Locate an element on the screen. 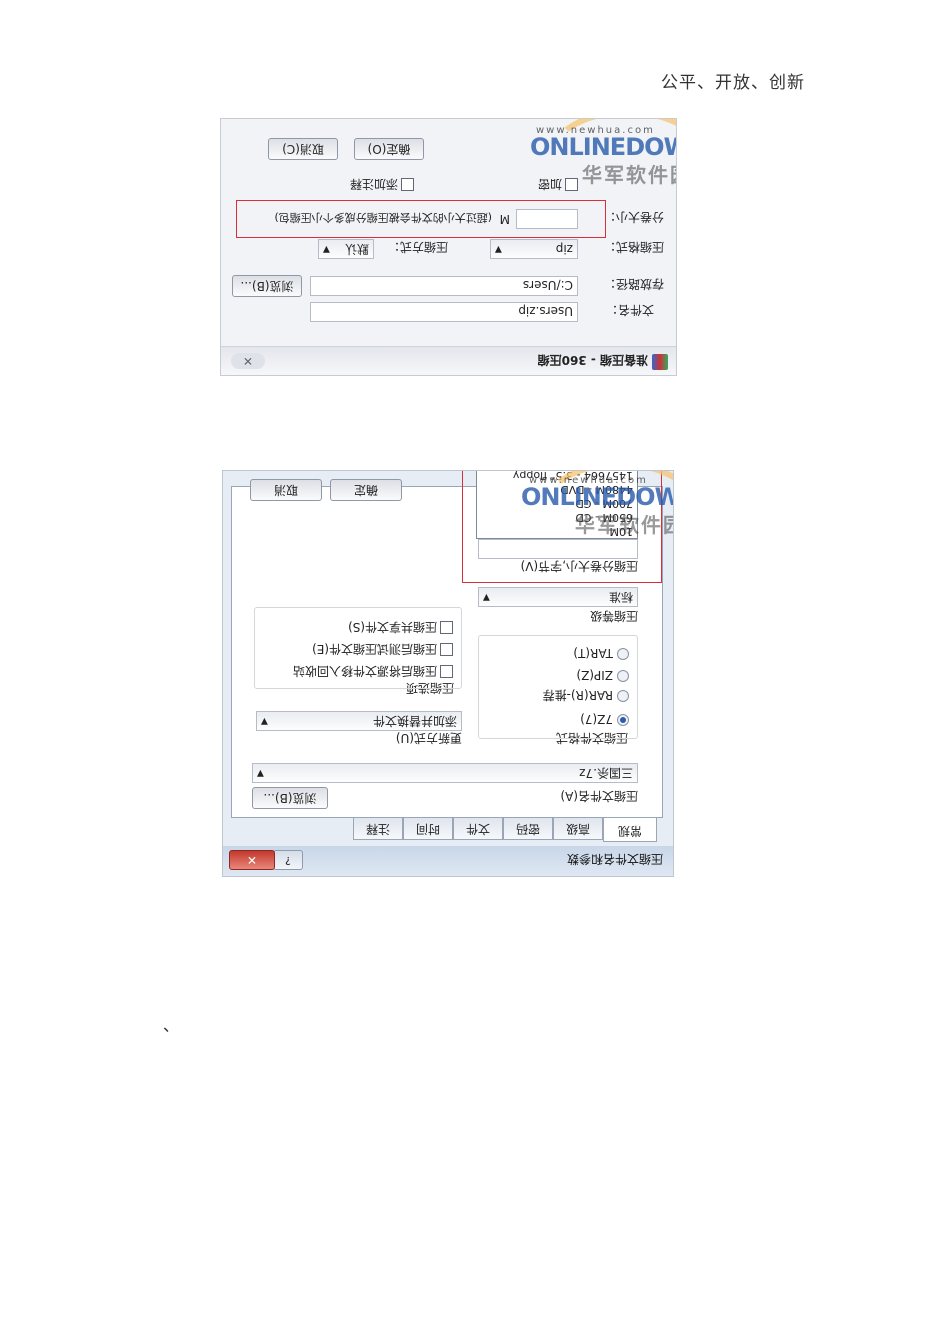 Image resolution: width=950 pixels, height=1344 pixels. option-recycle-checkbox: 压缩后将源文件移入回收站 is located at coordinates (373, 671).